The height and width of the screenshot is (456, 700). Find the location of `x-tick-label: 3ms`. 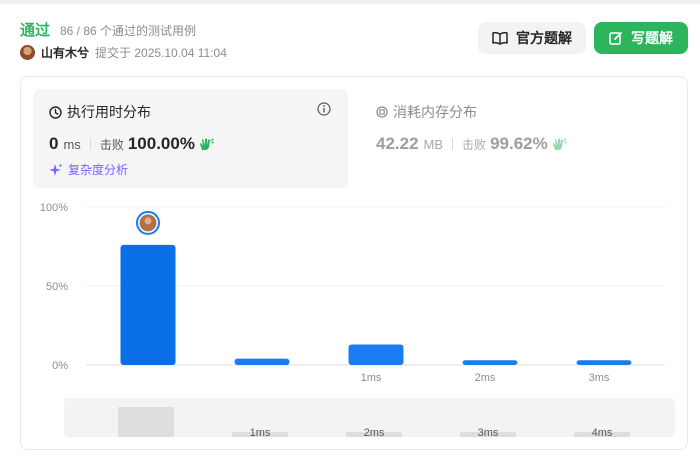

x-tick-label: 3ms is located at coordinates (599, 378).